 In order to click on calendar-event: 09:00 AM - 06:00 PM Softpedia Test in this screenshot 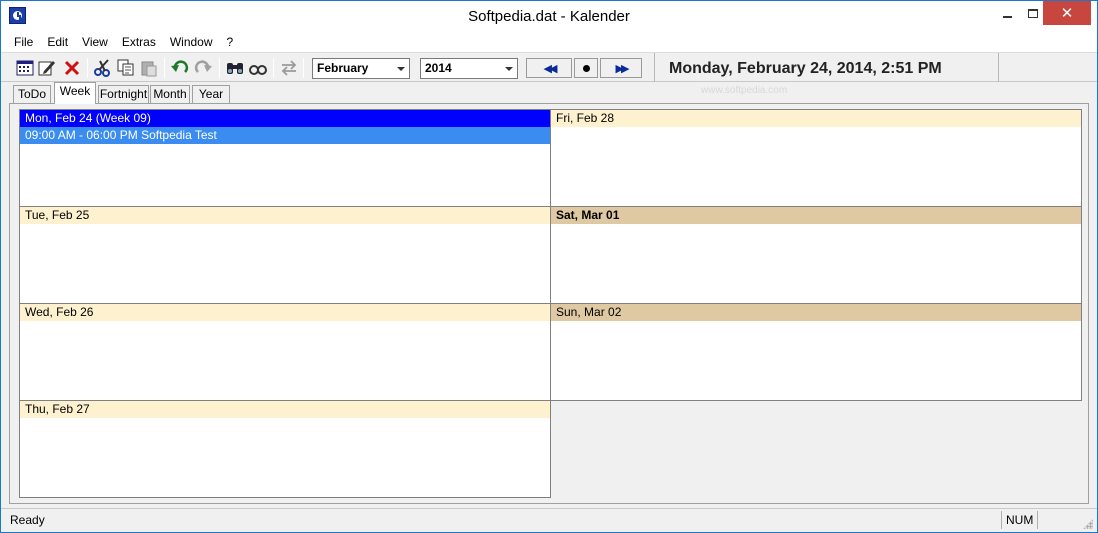, I will do `click(285, 135)`.